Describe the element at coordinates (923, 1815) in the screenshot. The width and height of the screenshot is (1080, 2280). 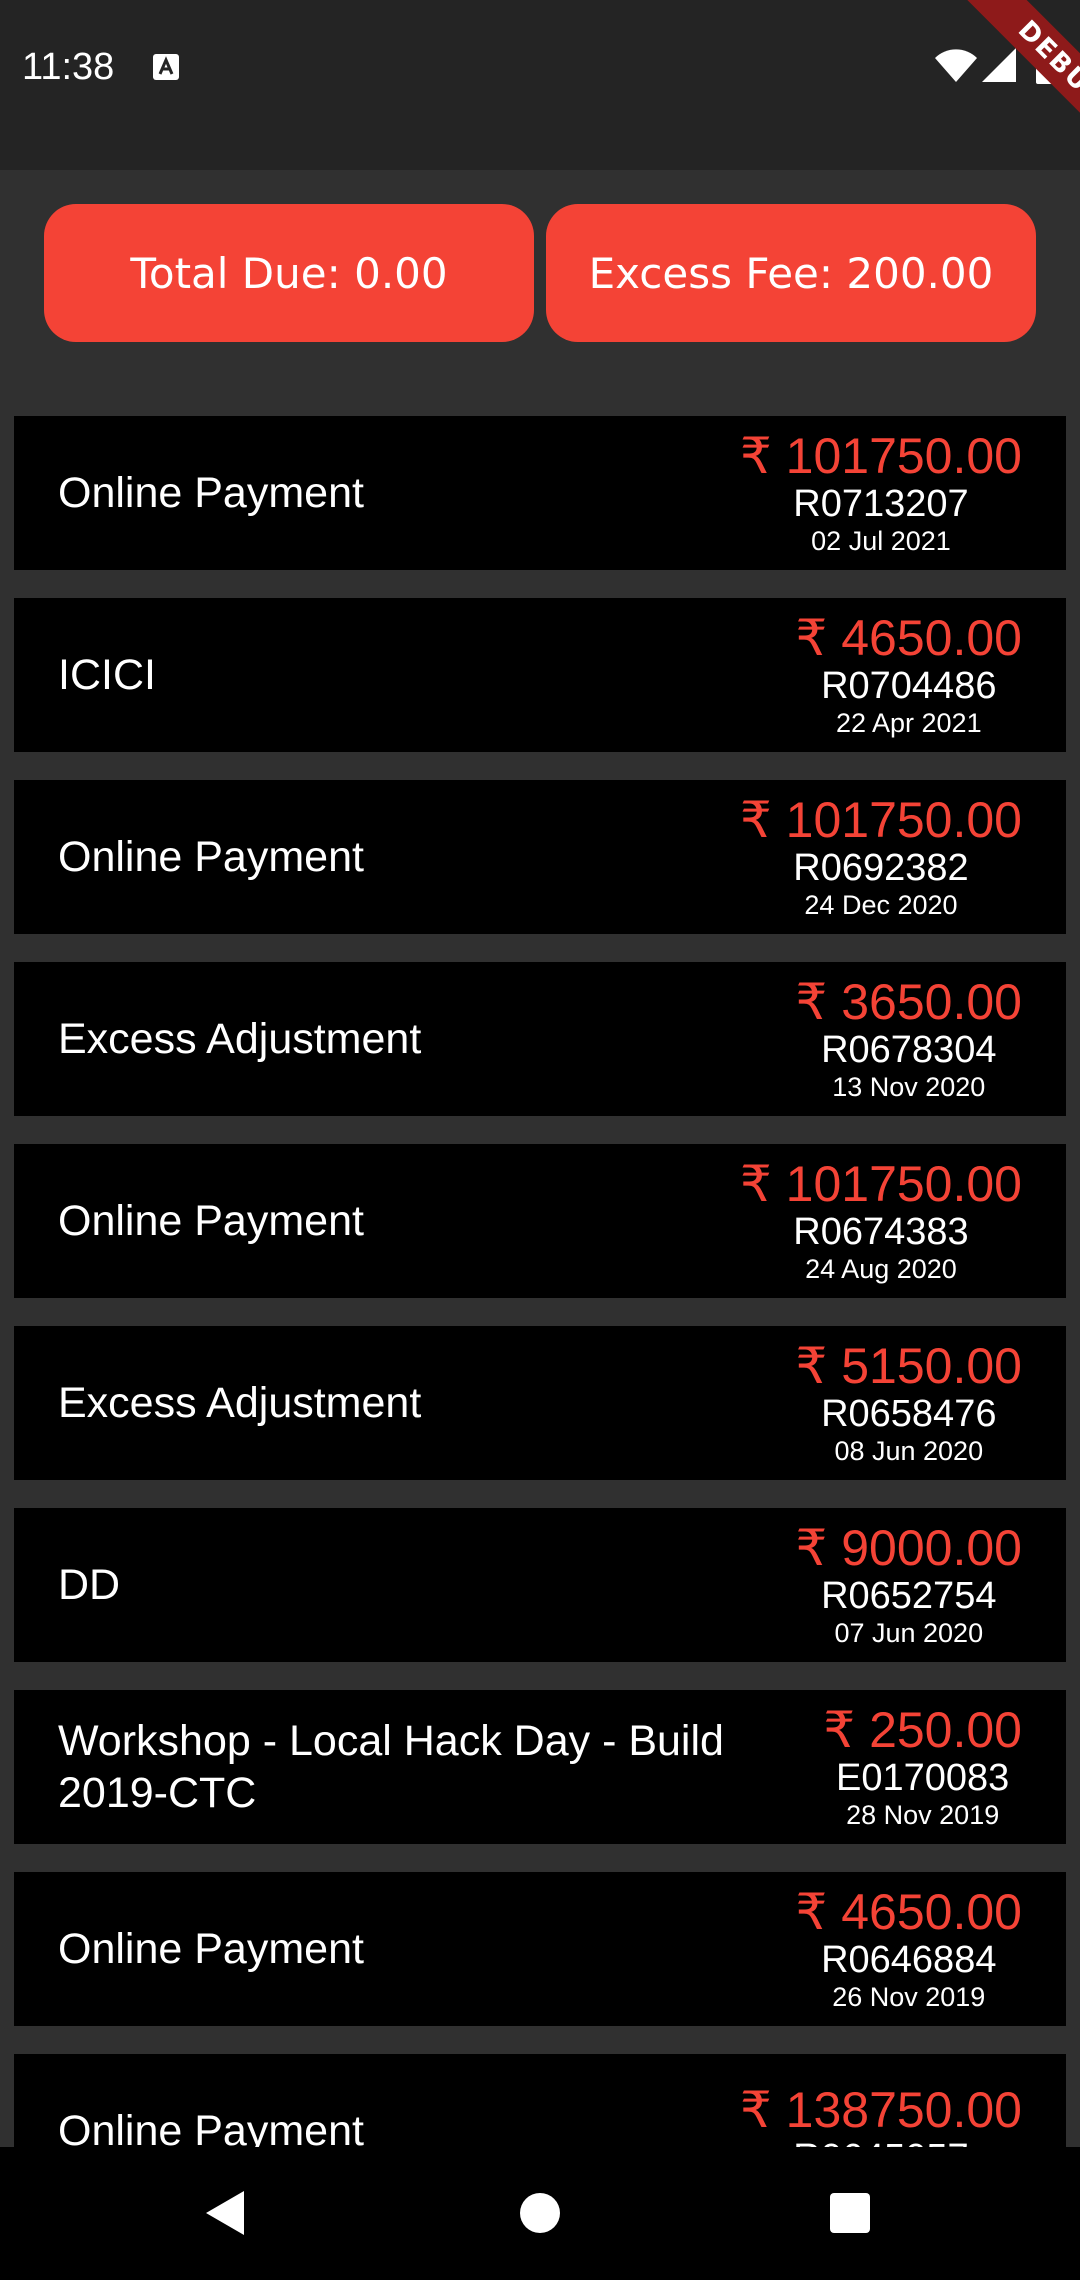
I see `payment-date: 28 Nov 2019` at that location.